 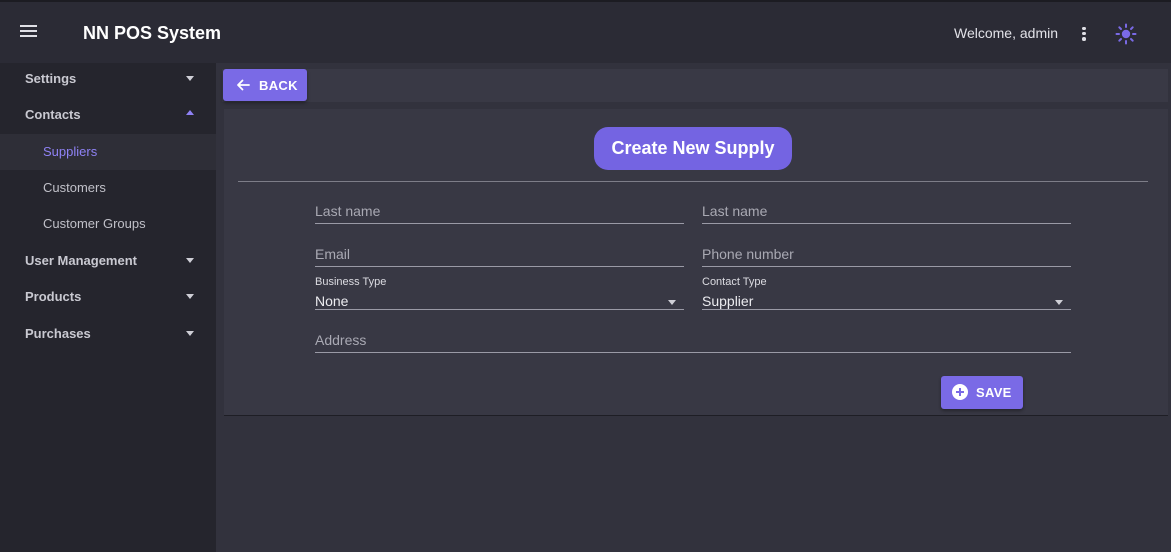 I want to click on sidebar-item-label: Products, so click(x=53, y=296).